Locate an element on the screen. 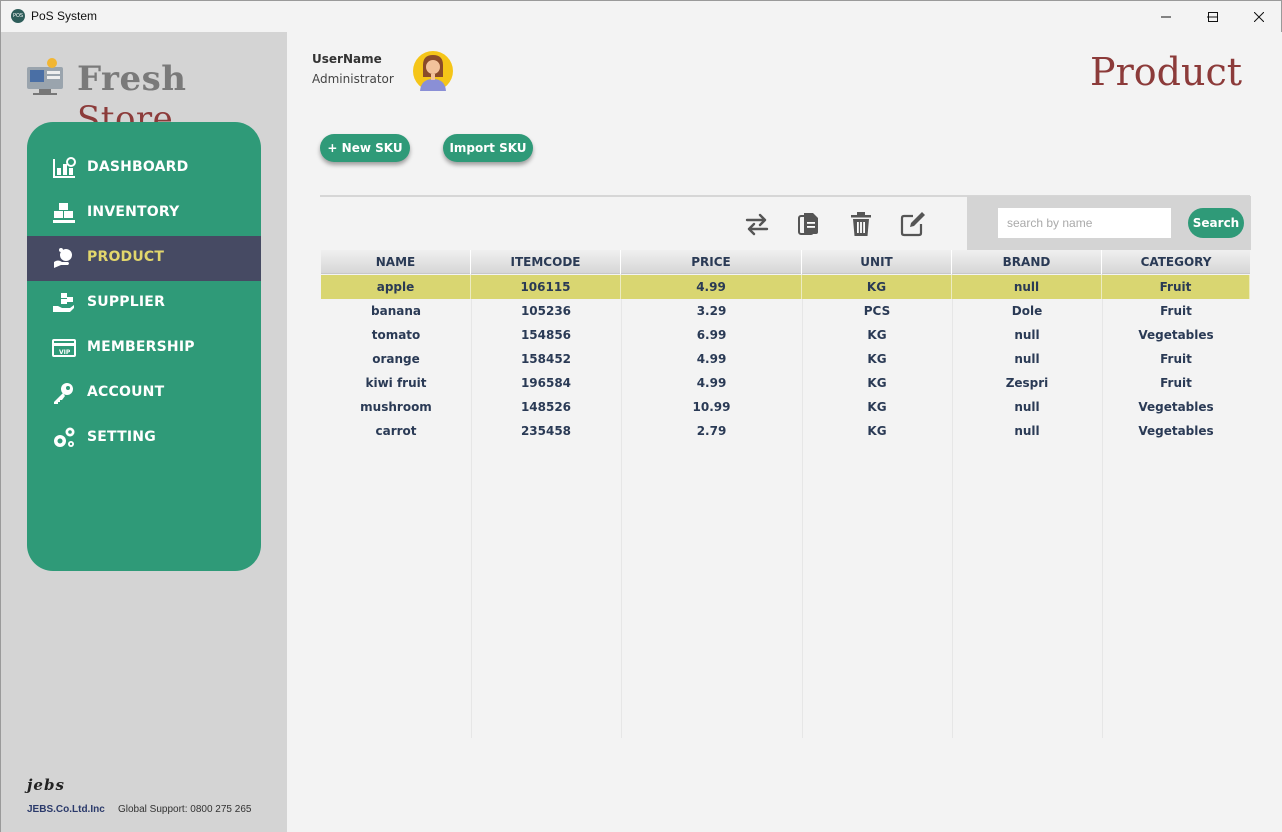 The image size is (1282, 832). table-row: mushroom 148526 10.99 KG null Vegetables is located at coordinates (785, 407).